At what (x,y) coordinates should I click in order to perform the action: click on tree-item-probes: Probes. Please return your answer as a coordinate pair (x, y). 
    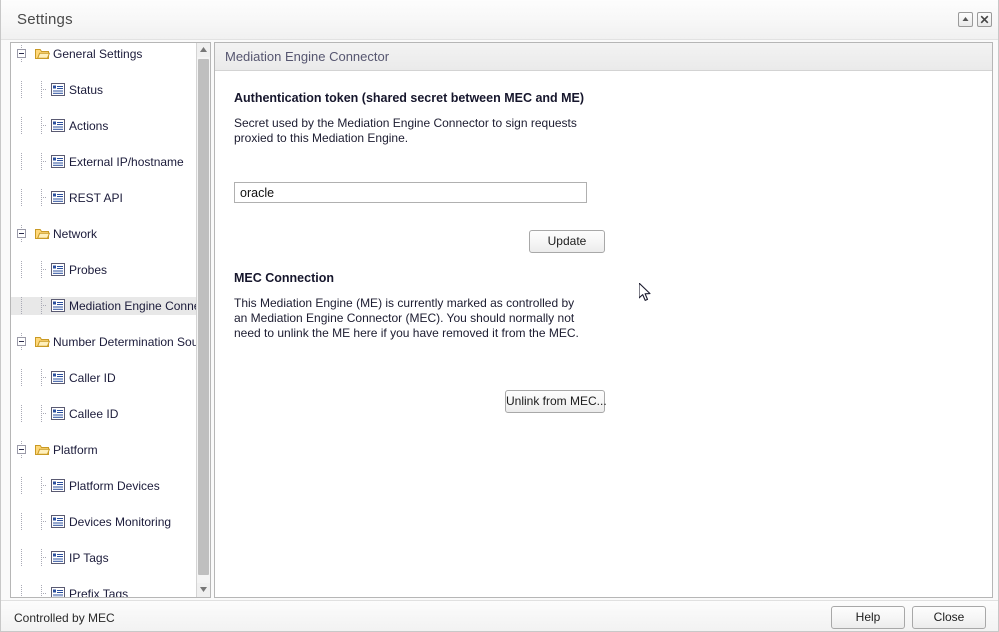
    Looking at the image, I should click on (104, 270).